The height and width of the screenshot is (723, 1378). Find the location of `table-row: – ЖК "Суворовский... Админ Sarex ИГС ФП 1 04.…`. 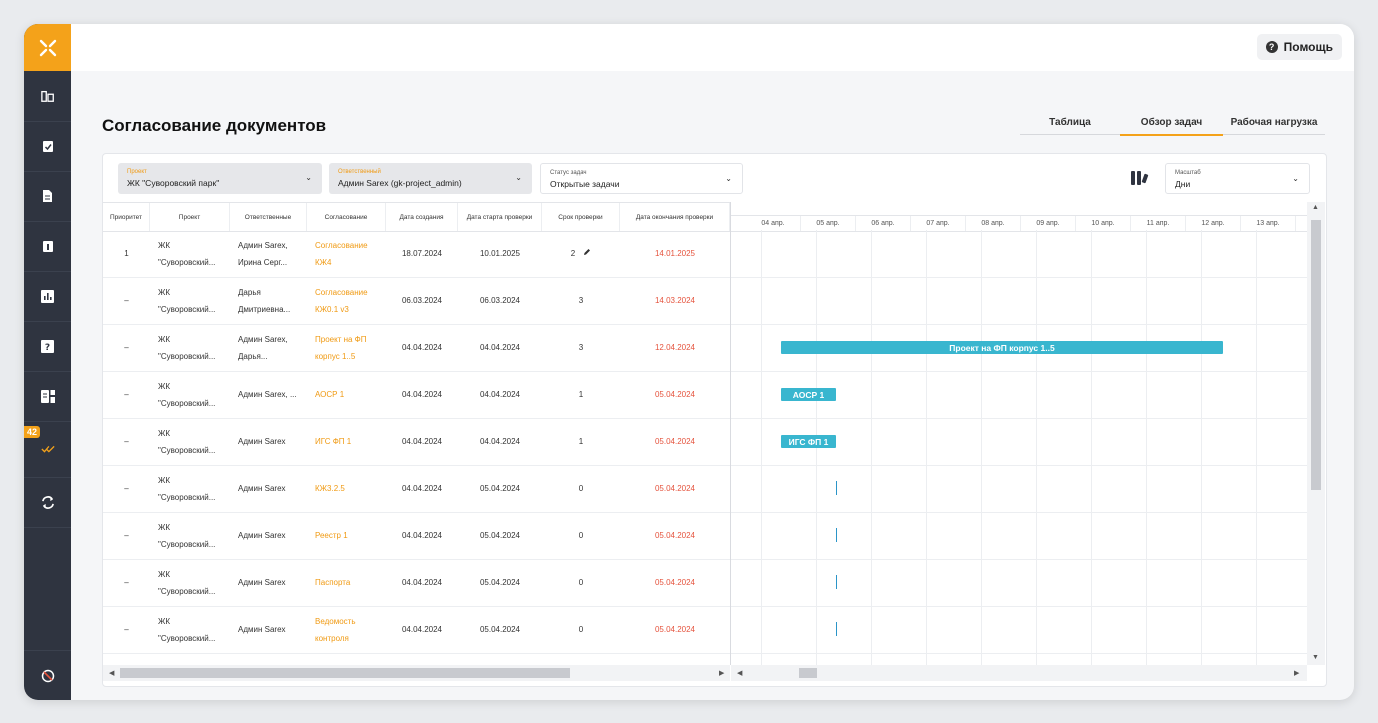

table-row: – ЖК "Суворовский... Админ Sarex ИГС ФП 1 04.… is located at coordinates (416, 442).